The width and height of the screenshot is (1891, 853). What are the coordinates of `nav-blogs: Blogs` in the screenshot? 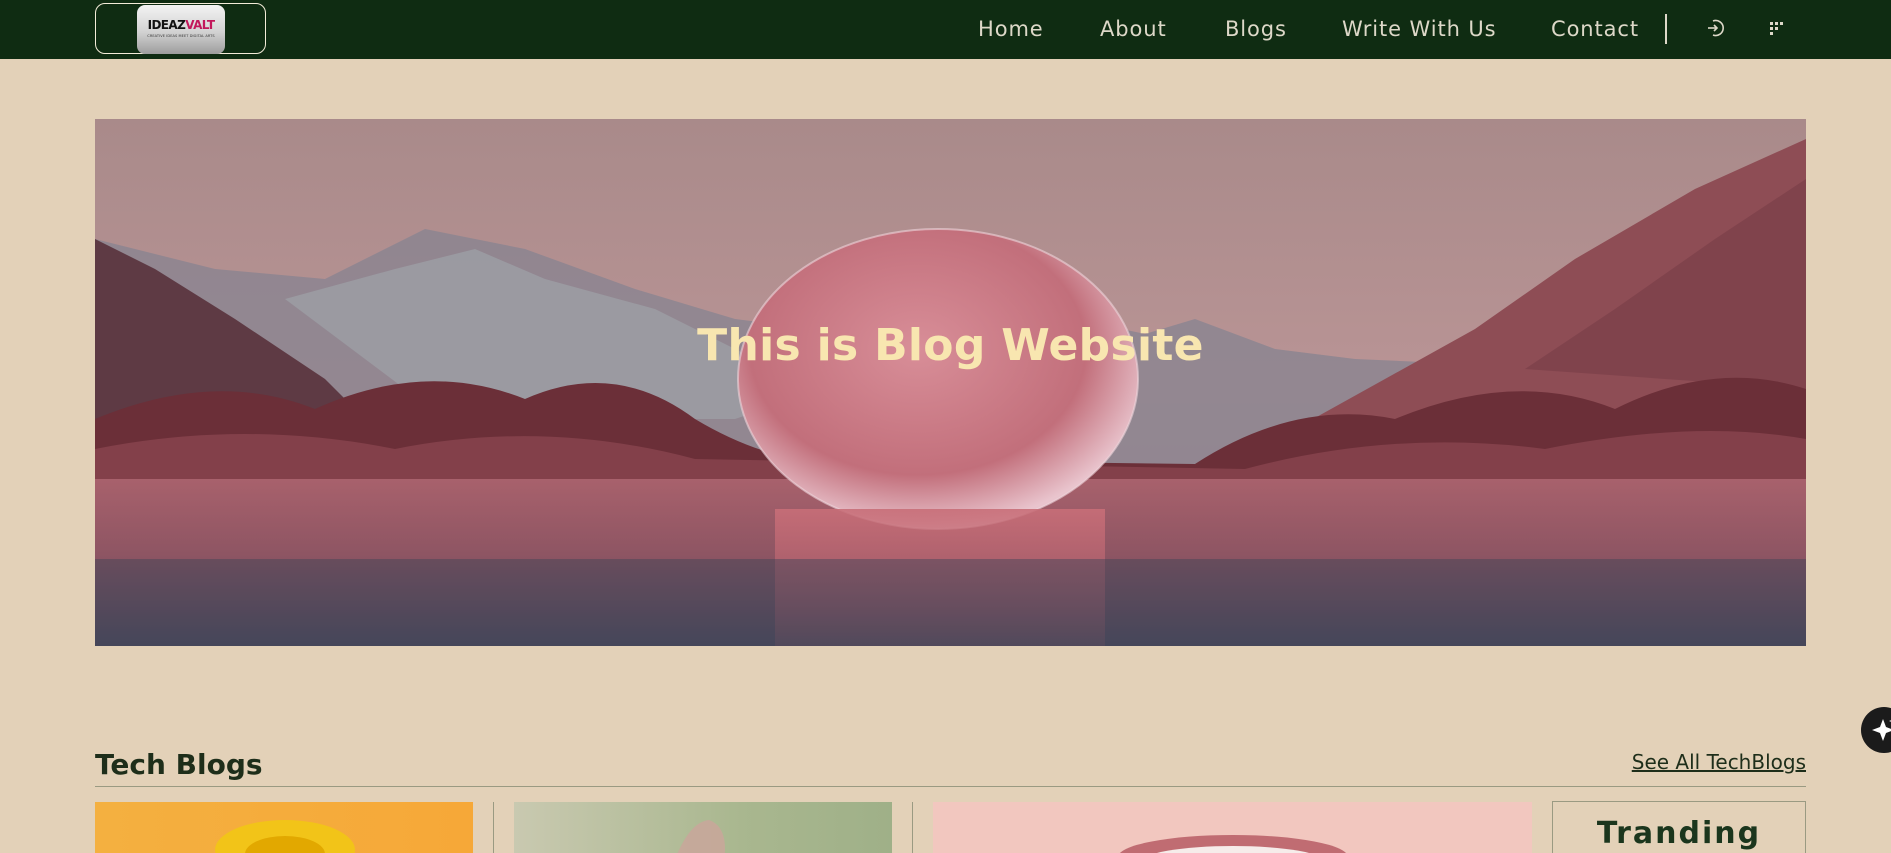 It's located at (1256, 29).